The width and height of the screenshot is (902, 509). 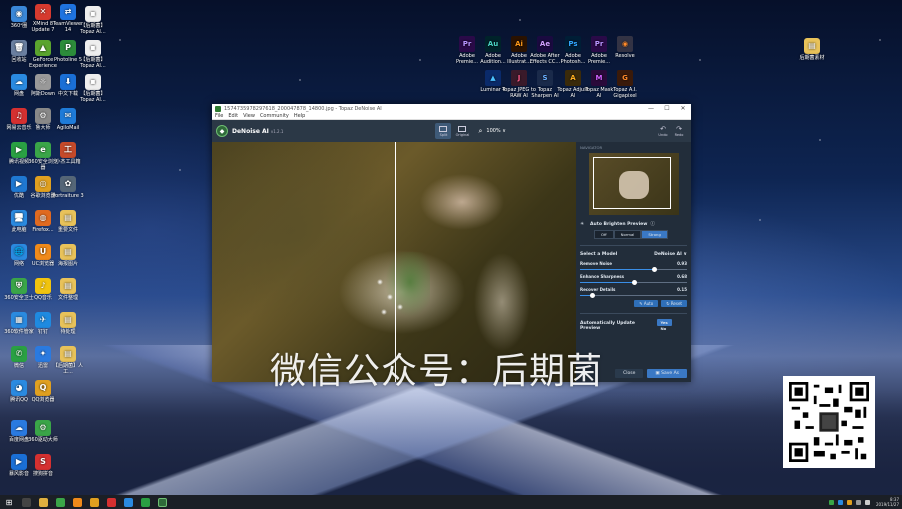 I want to click on brighten-normal: Normal, so click(x=627, y=234).